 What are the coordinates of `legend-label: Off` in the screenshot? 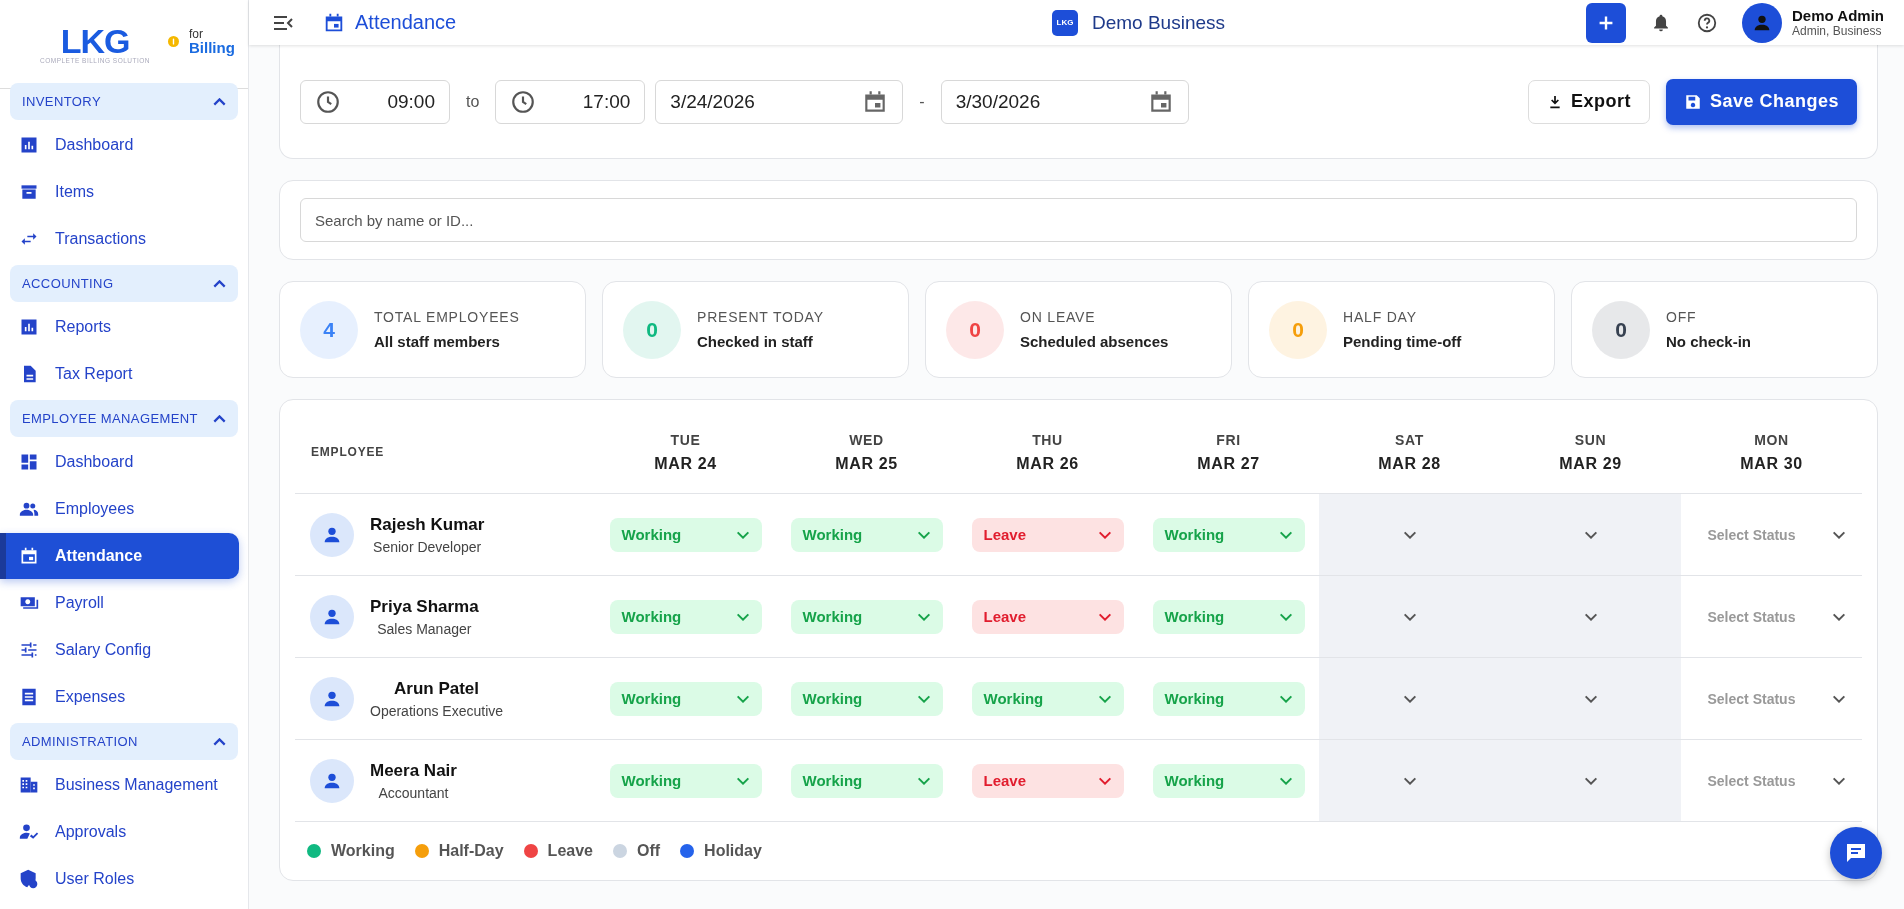 It's located at (649, 851).